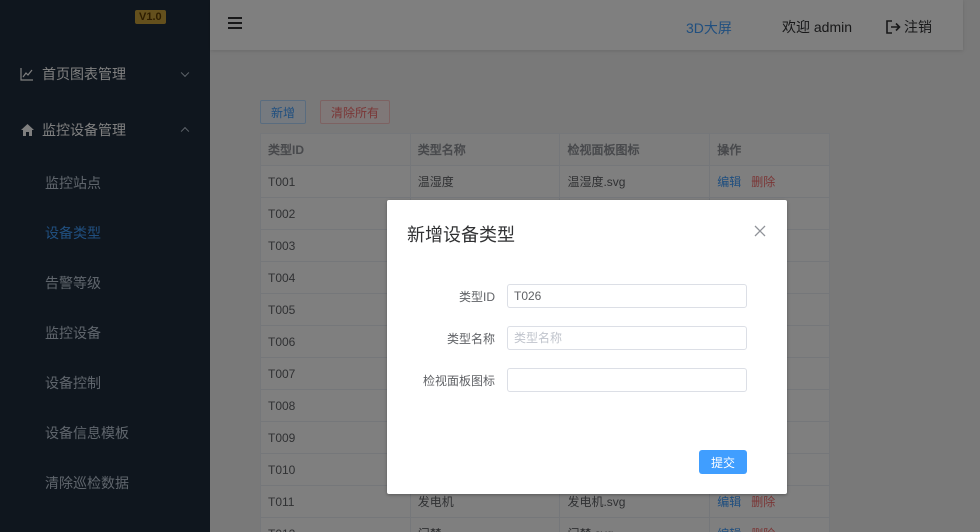 Image resolution: width=980 pixels, height=532 pixels. What do you see at coordinates (627, 296) in the screenshot?
I see `type-id-input` at bounding box center [627, 296].